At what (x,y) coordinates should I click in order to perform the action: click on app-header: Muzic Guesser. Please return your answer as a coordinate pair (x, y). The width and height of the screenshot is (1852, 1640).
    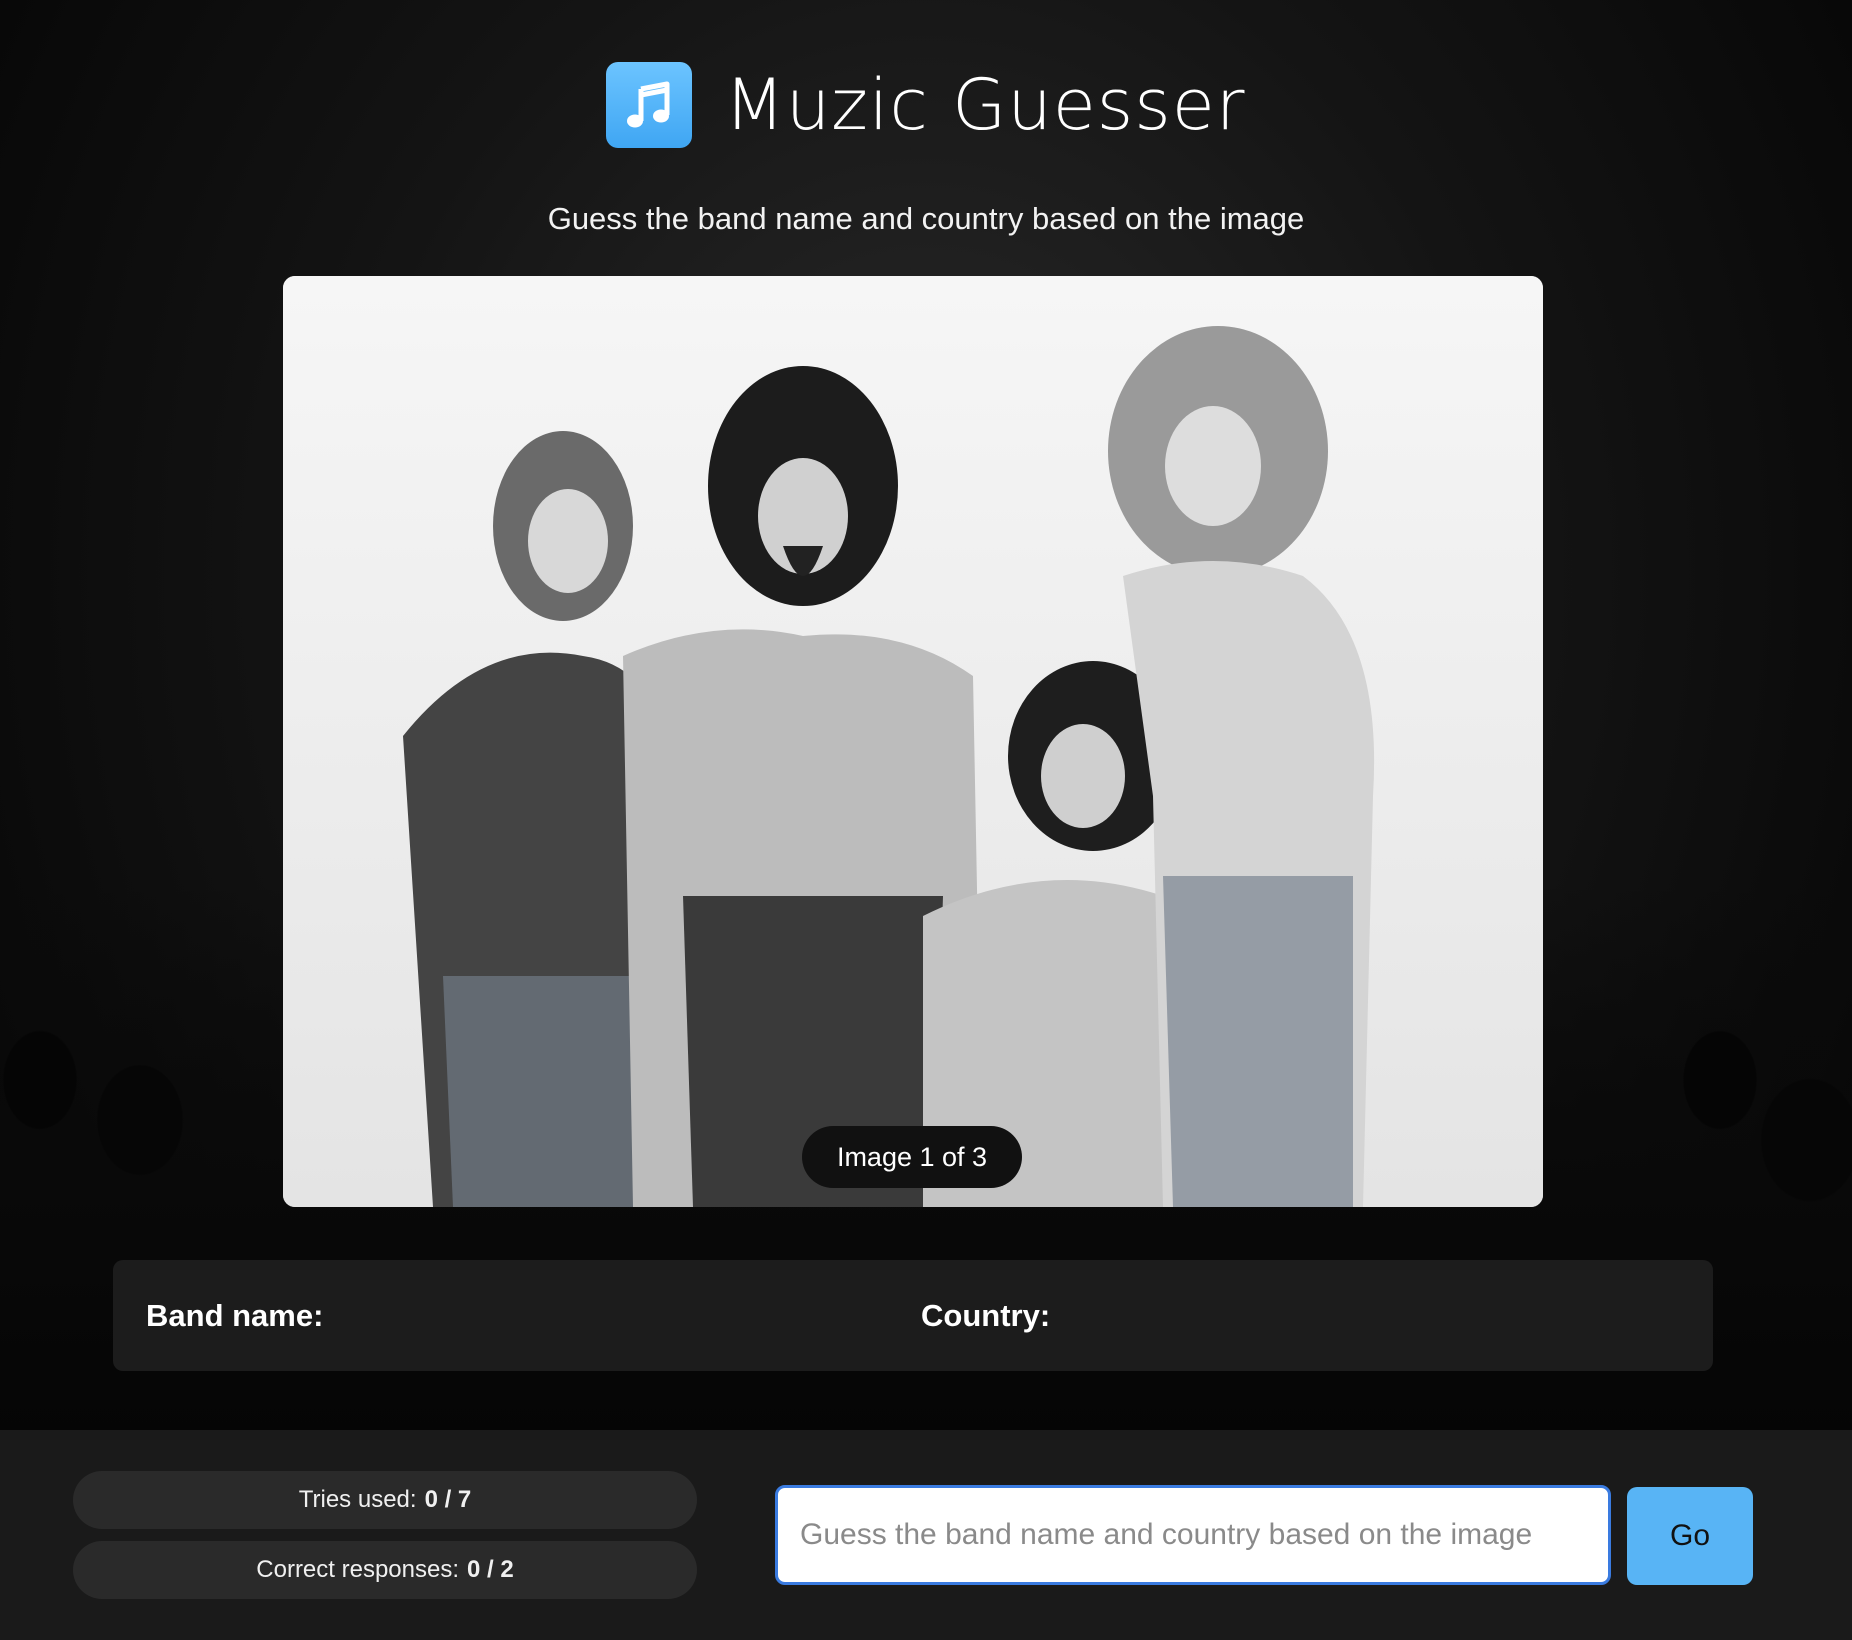
    Looking at the image, I should click on (926, 105).